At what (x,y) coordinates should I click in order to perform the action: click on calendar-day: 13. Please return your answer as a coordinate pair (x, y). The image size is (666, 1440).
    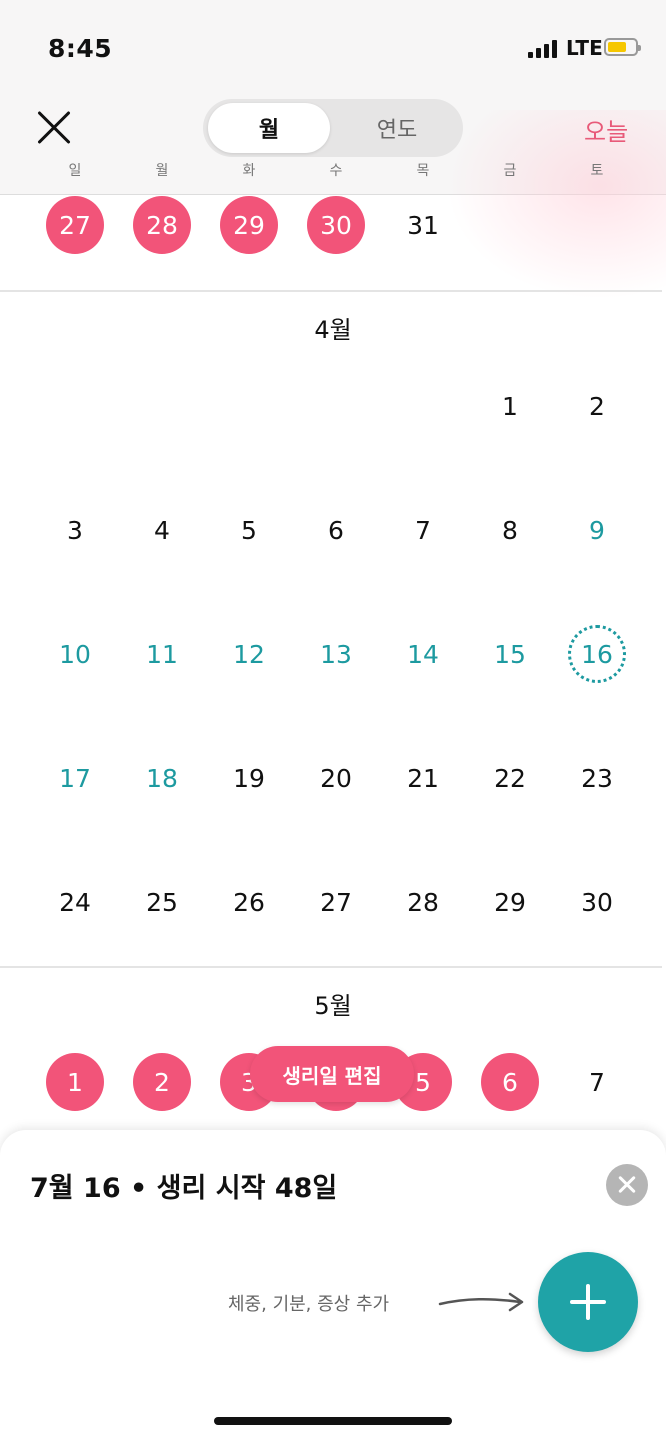
    Looking at the image, I should click on (336, 654).